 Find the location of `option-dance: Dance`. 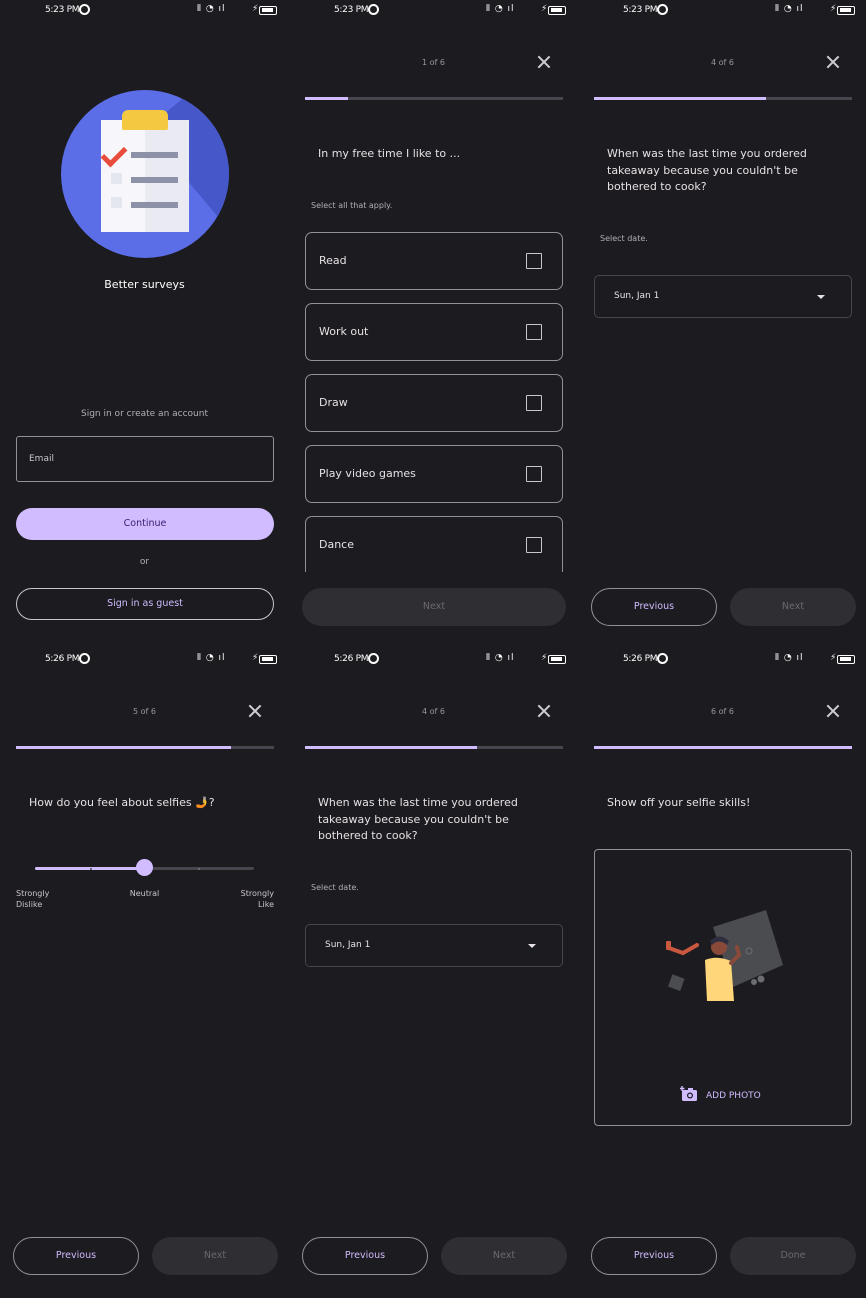

option-dance: Dance is located at coordinates (434, 544).